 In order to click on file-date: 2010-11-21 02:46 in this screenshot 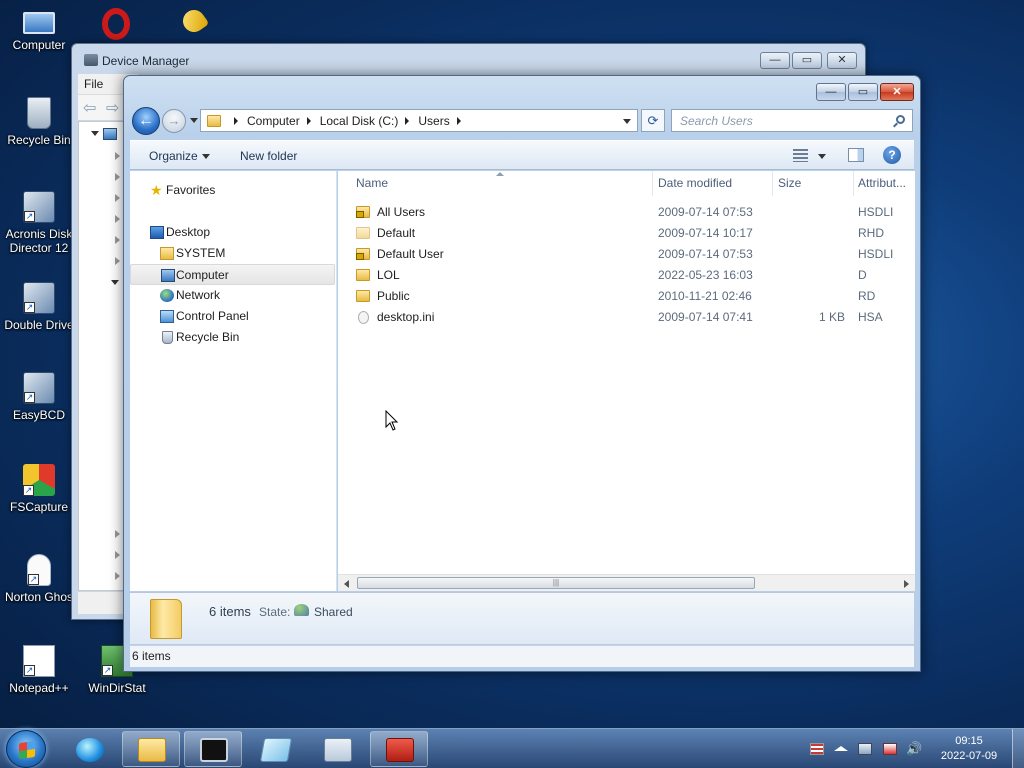, I will do `click(705, 296)`.